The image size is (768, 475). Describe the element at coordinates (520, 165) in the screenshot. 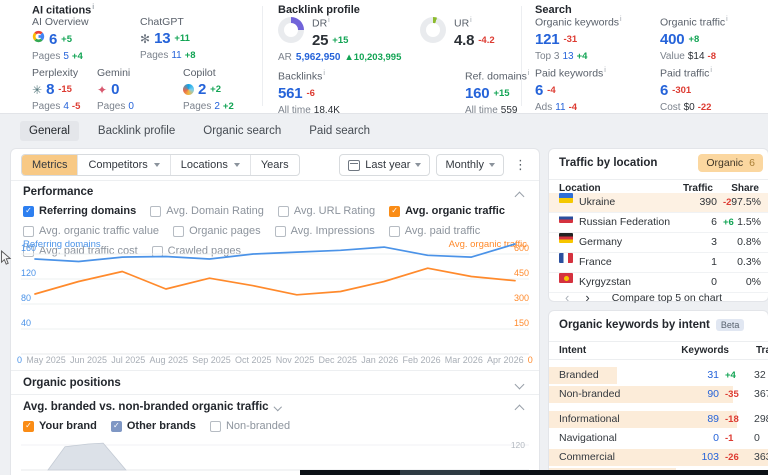

I see `kebab-menu-icon: ⋮` at that location.